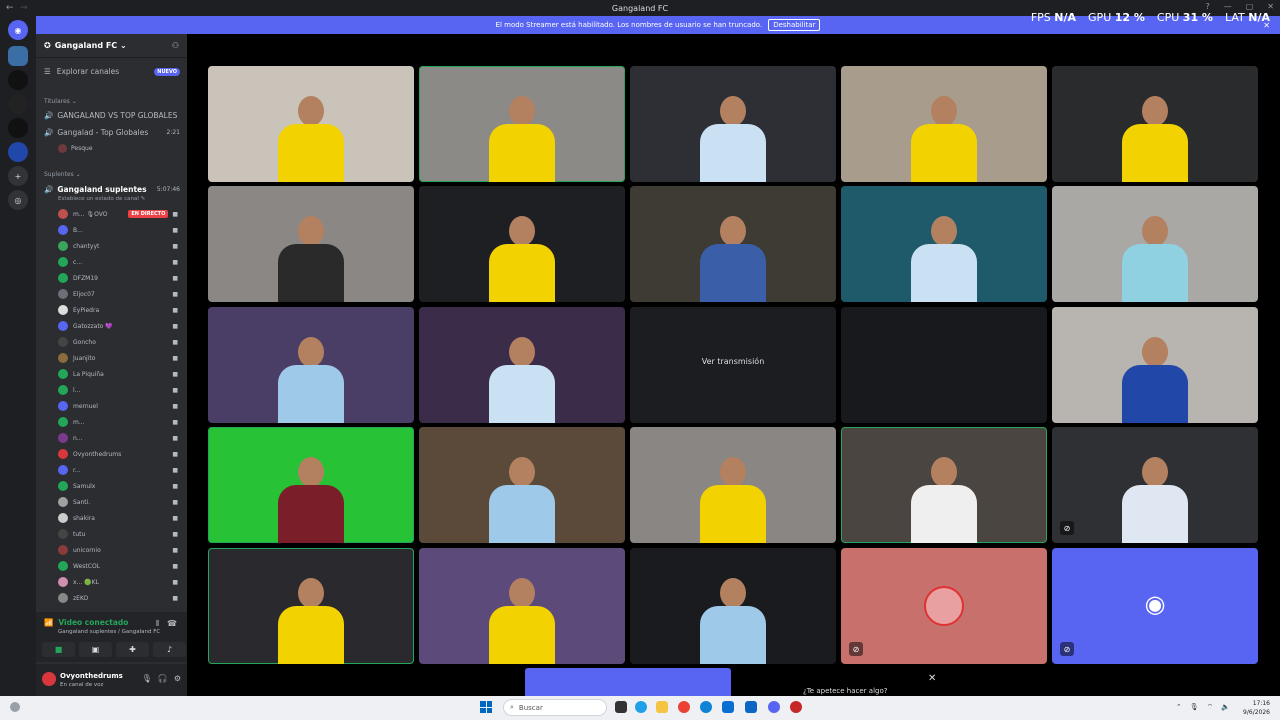  What do you see at coordinates (684, 707) in the screenshot?
I see `chrome-icon` at bounding box center [684, 707].